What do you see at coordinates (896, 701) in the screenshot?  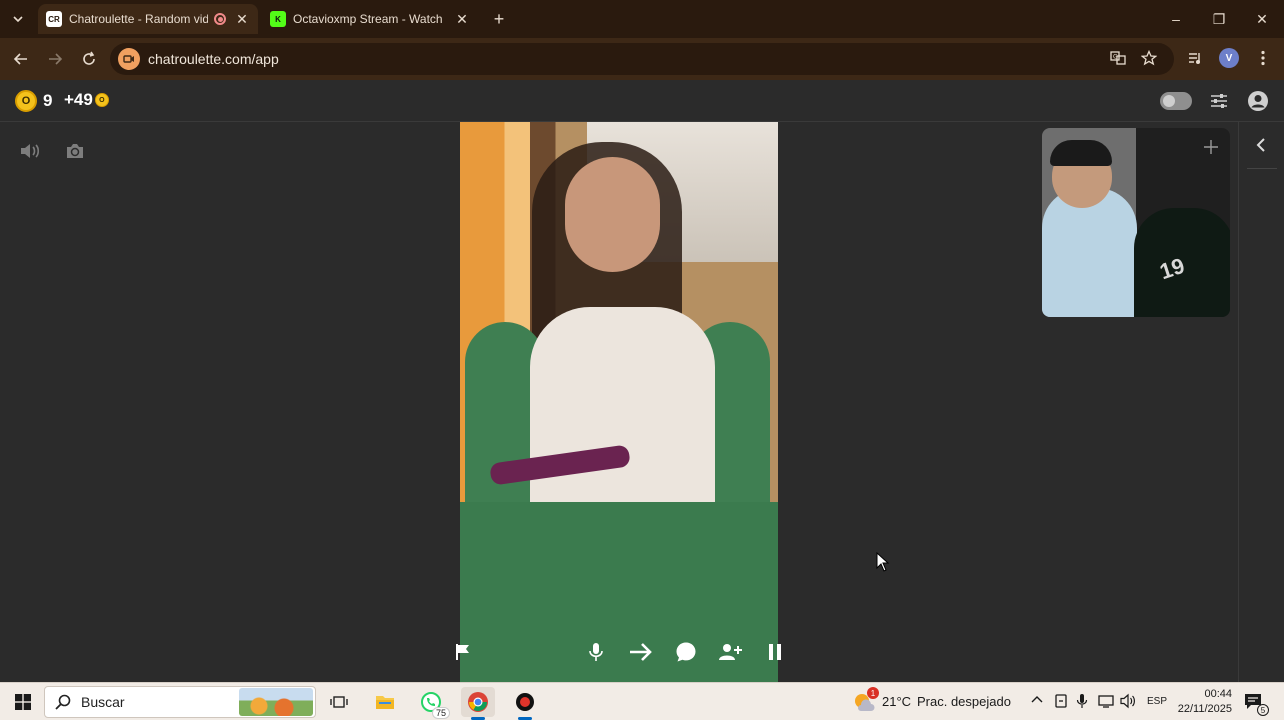 I see `temperature: 21°C` at bounding box center [896, 701].